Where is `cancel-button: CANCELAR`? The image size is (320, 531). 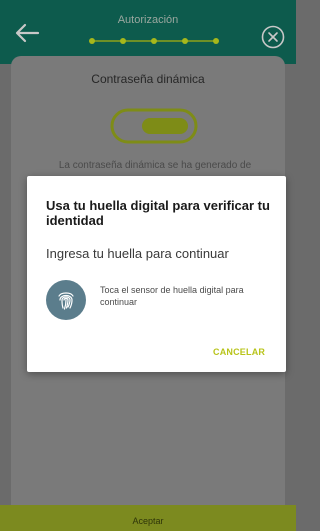
cancel-button: CANCELAR is located at coordinates (239, 352).